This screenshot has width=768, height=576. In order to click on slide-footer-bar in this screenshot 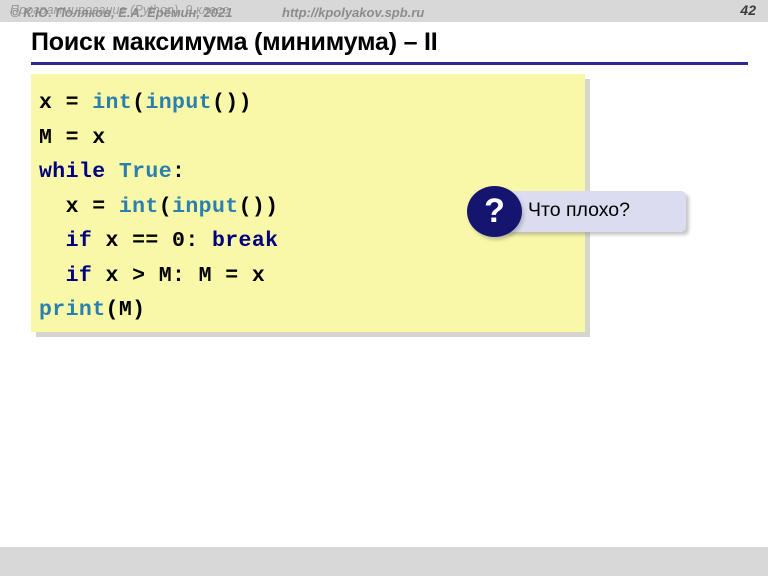, I will do `click(384, 561)`.